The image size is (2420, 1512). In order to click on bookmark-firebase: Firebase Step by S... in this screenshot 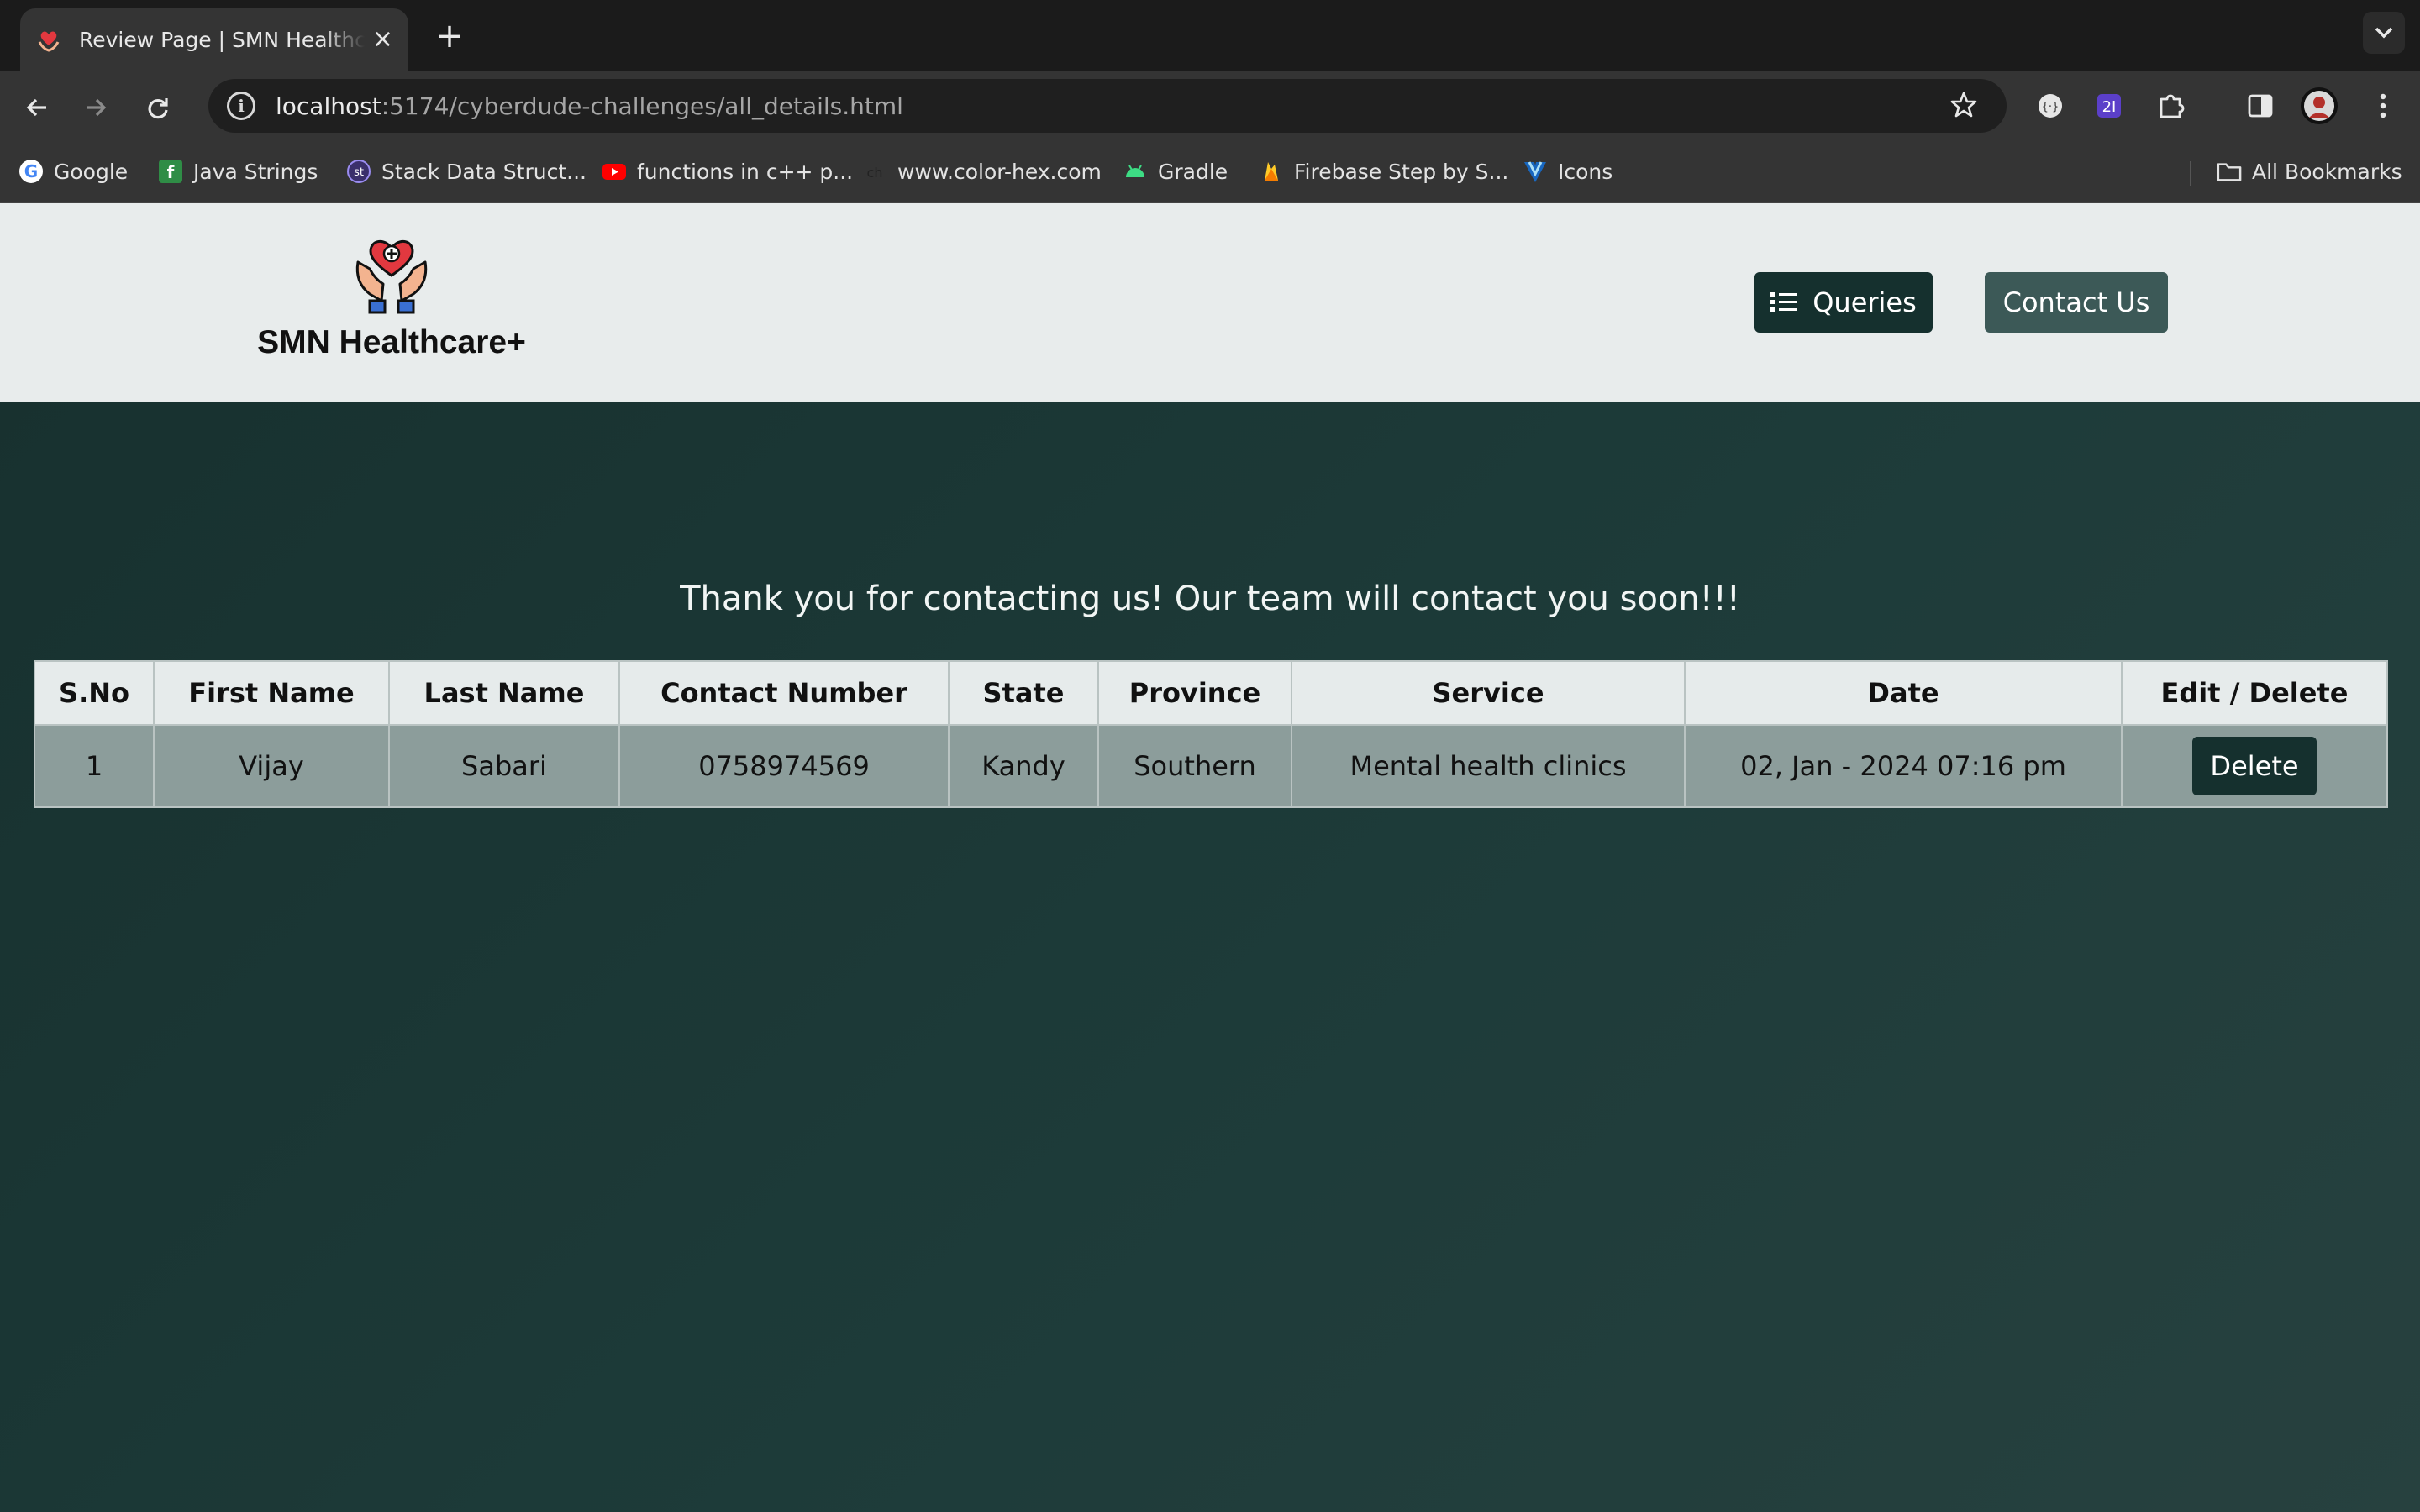, I will do `click(1383, 171)`.